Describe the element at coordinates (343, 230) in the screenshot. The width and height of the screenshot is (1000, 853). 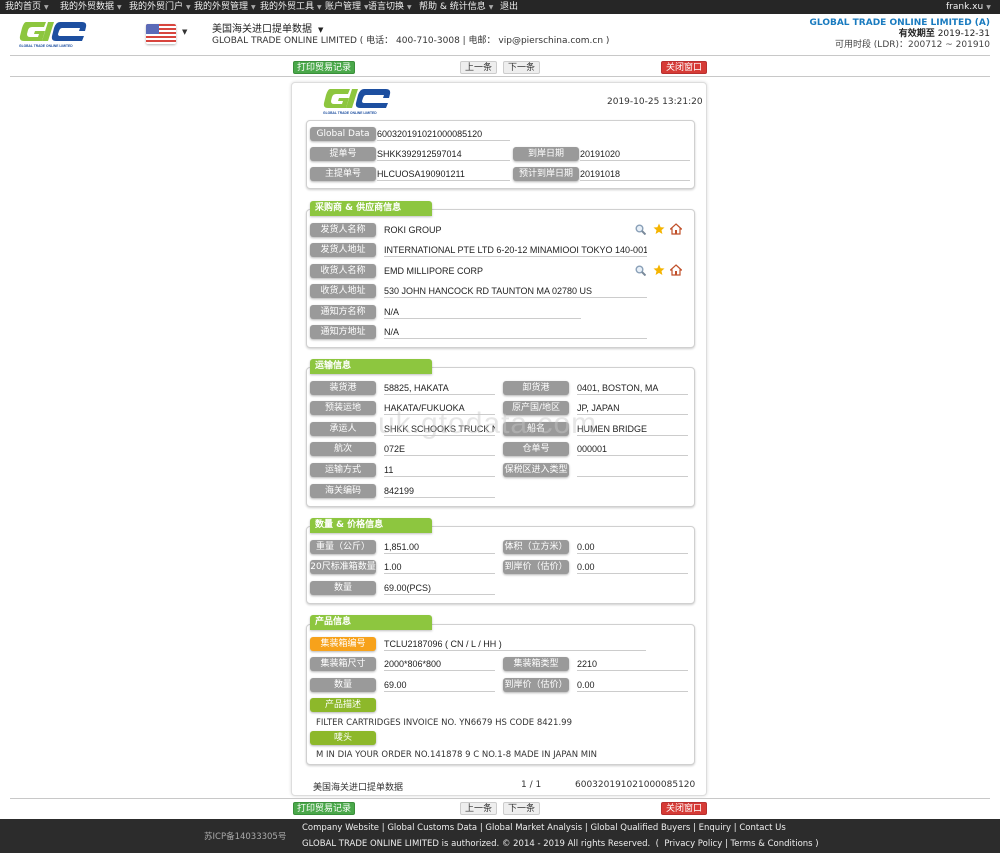
I see `shipper-name-label: 发货人名称` at that location.